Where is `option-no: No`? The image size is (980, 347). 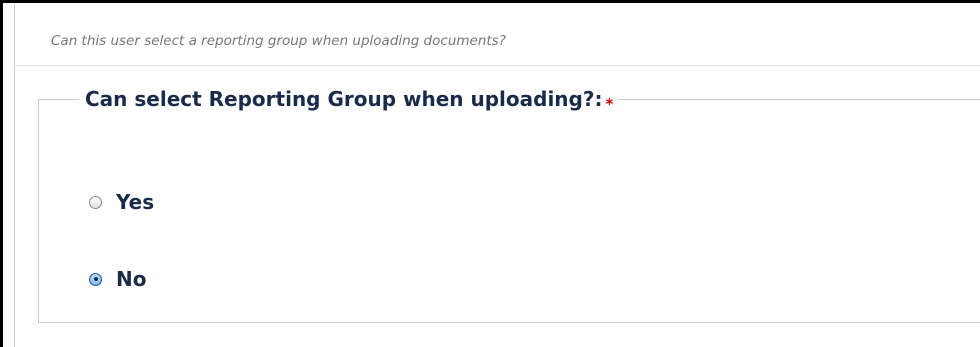
option-no: No is located at coordinates (117, 279).